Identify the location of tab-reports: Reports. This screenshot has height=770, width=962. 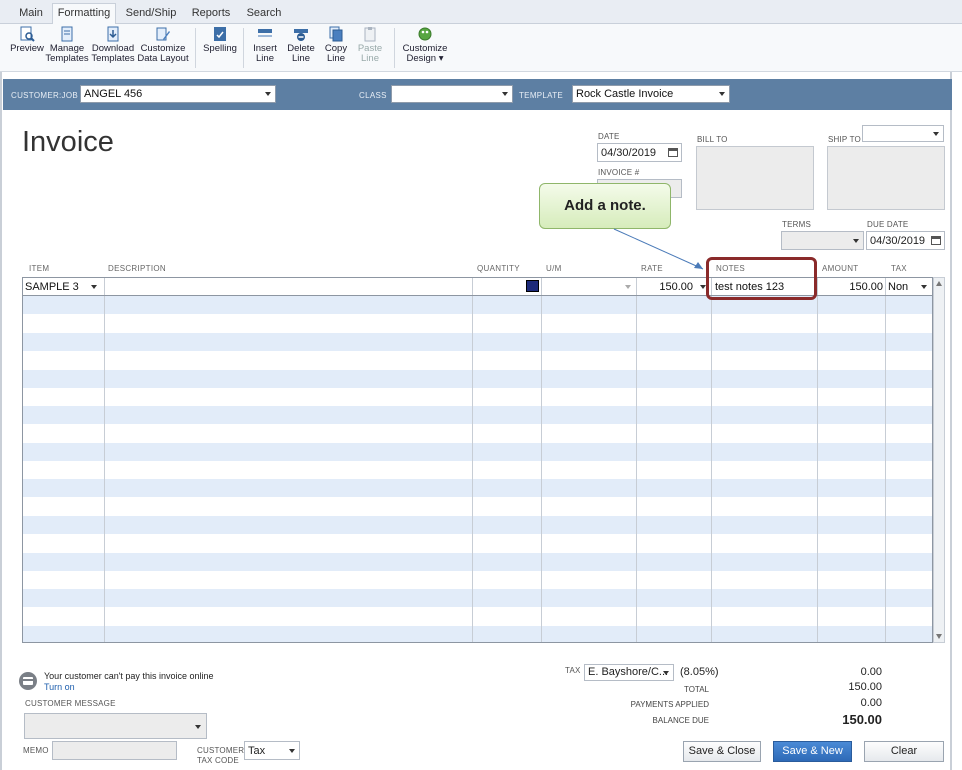
(211, 14).